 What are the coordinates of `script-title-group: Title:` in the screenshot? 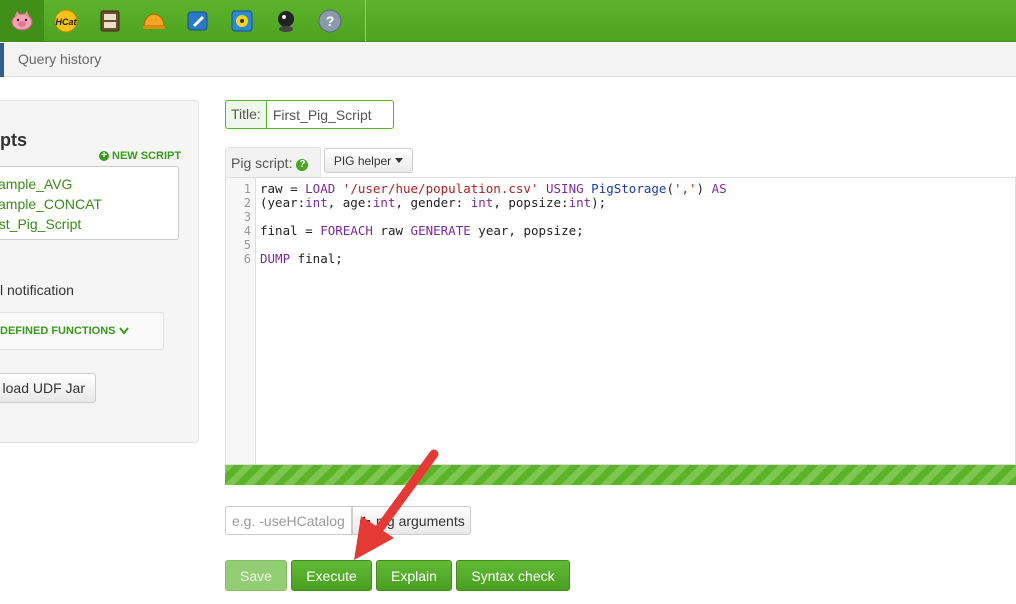 It's located at (309, 114).